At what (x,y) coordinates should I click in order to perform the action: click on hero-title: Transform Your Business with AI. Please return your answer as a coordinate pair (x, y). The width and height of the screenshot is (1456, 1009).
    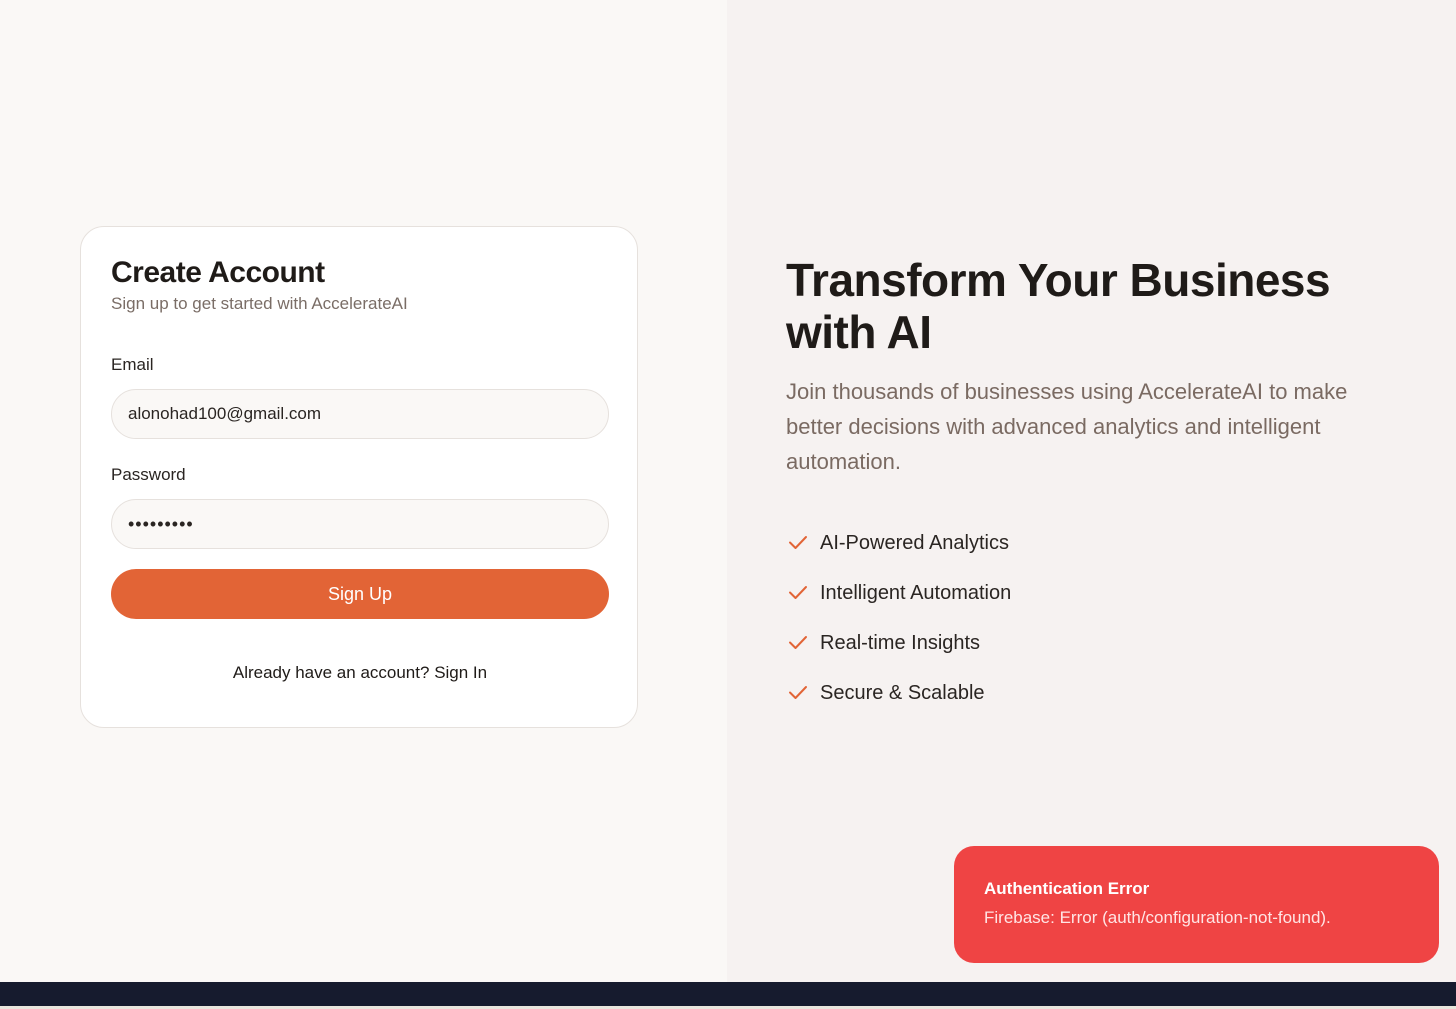
    Looking at the image, I should click on (1058, 306).